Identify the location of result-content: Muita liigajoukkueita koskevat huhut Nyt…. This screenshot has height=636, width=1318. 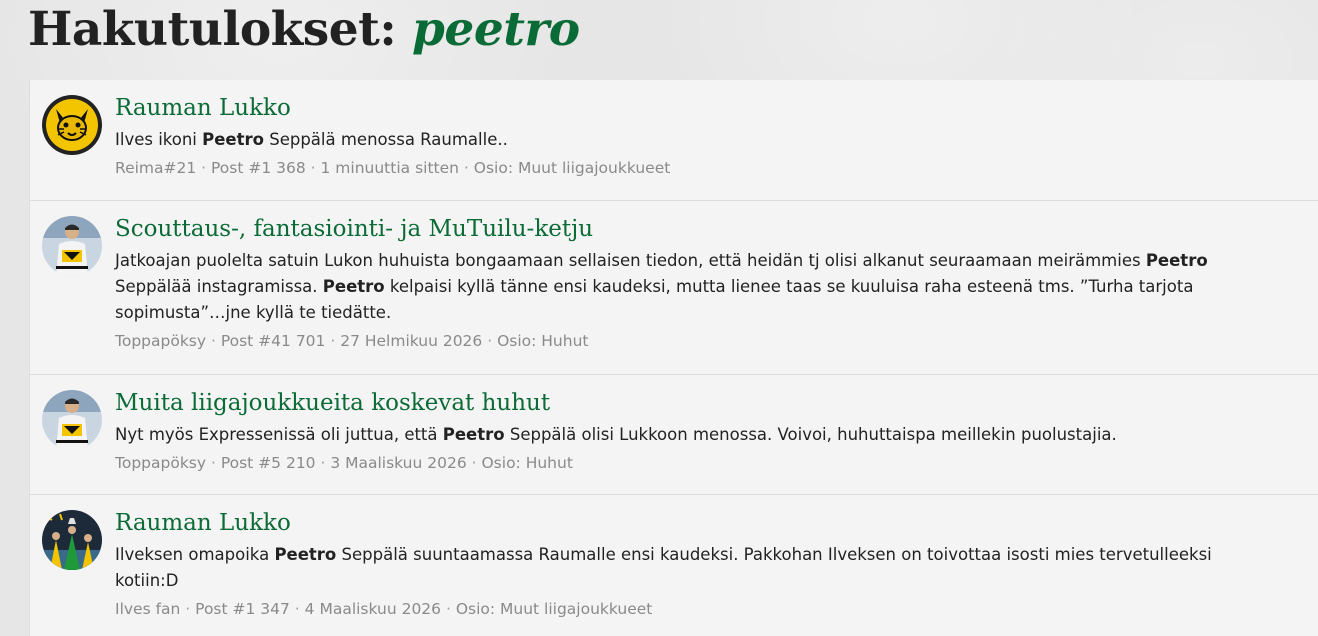
(703, 430).